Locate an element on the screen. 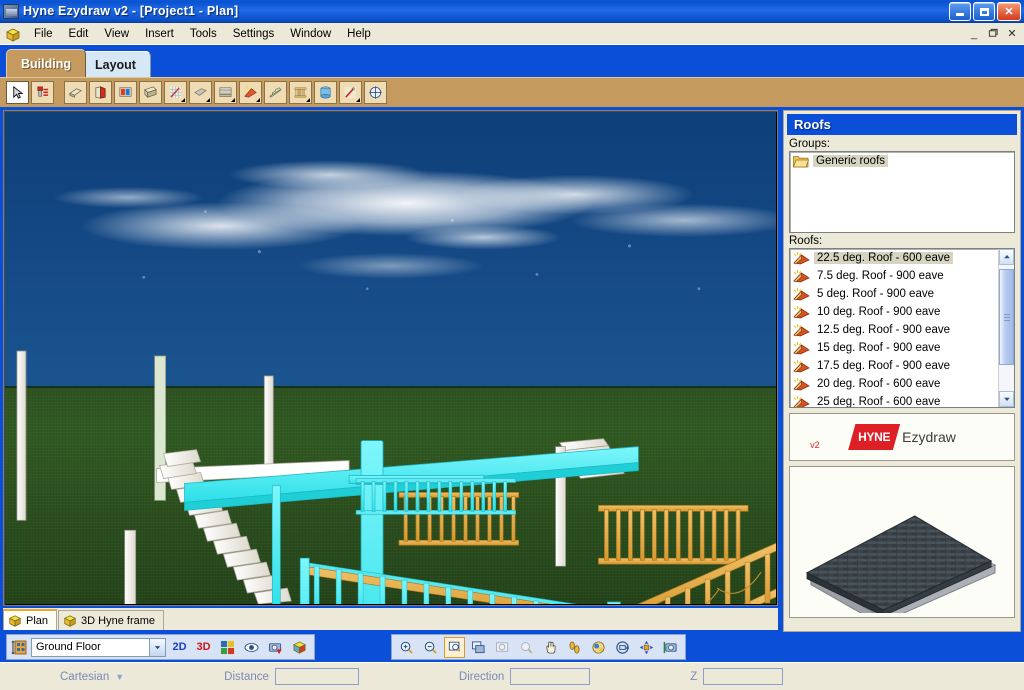 The width and height of the screenshot is (1024, 690). maximize-button is located at coordinates (984, 11).